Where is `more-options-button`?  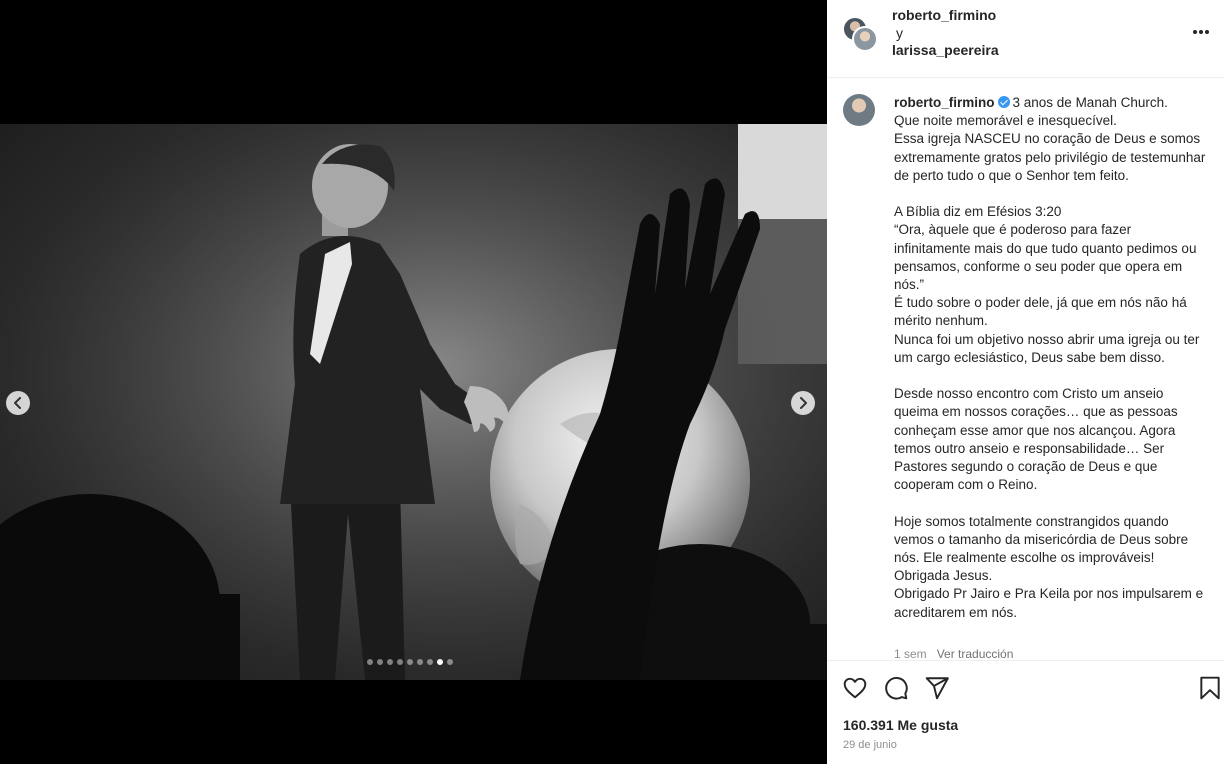 more-options-button is located at coordinates (1203, 32).